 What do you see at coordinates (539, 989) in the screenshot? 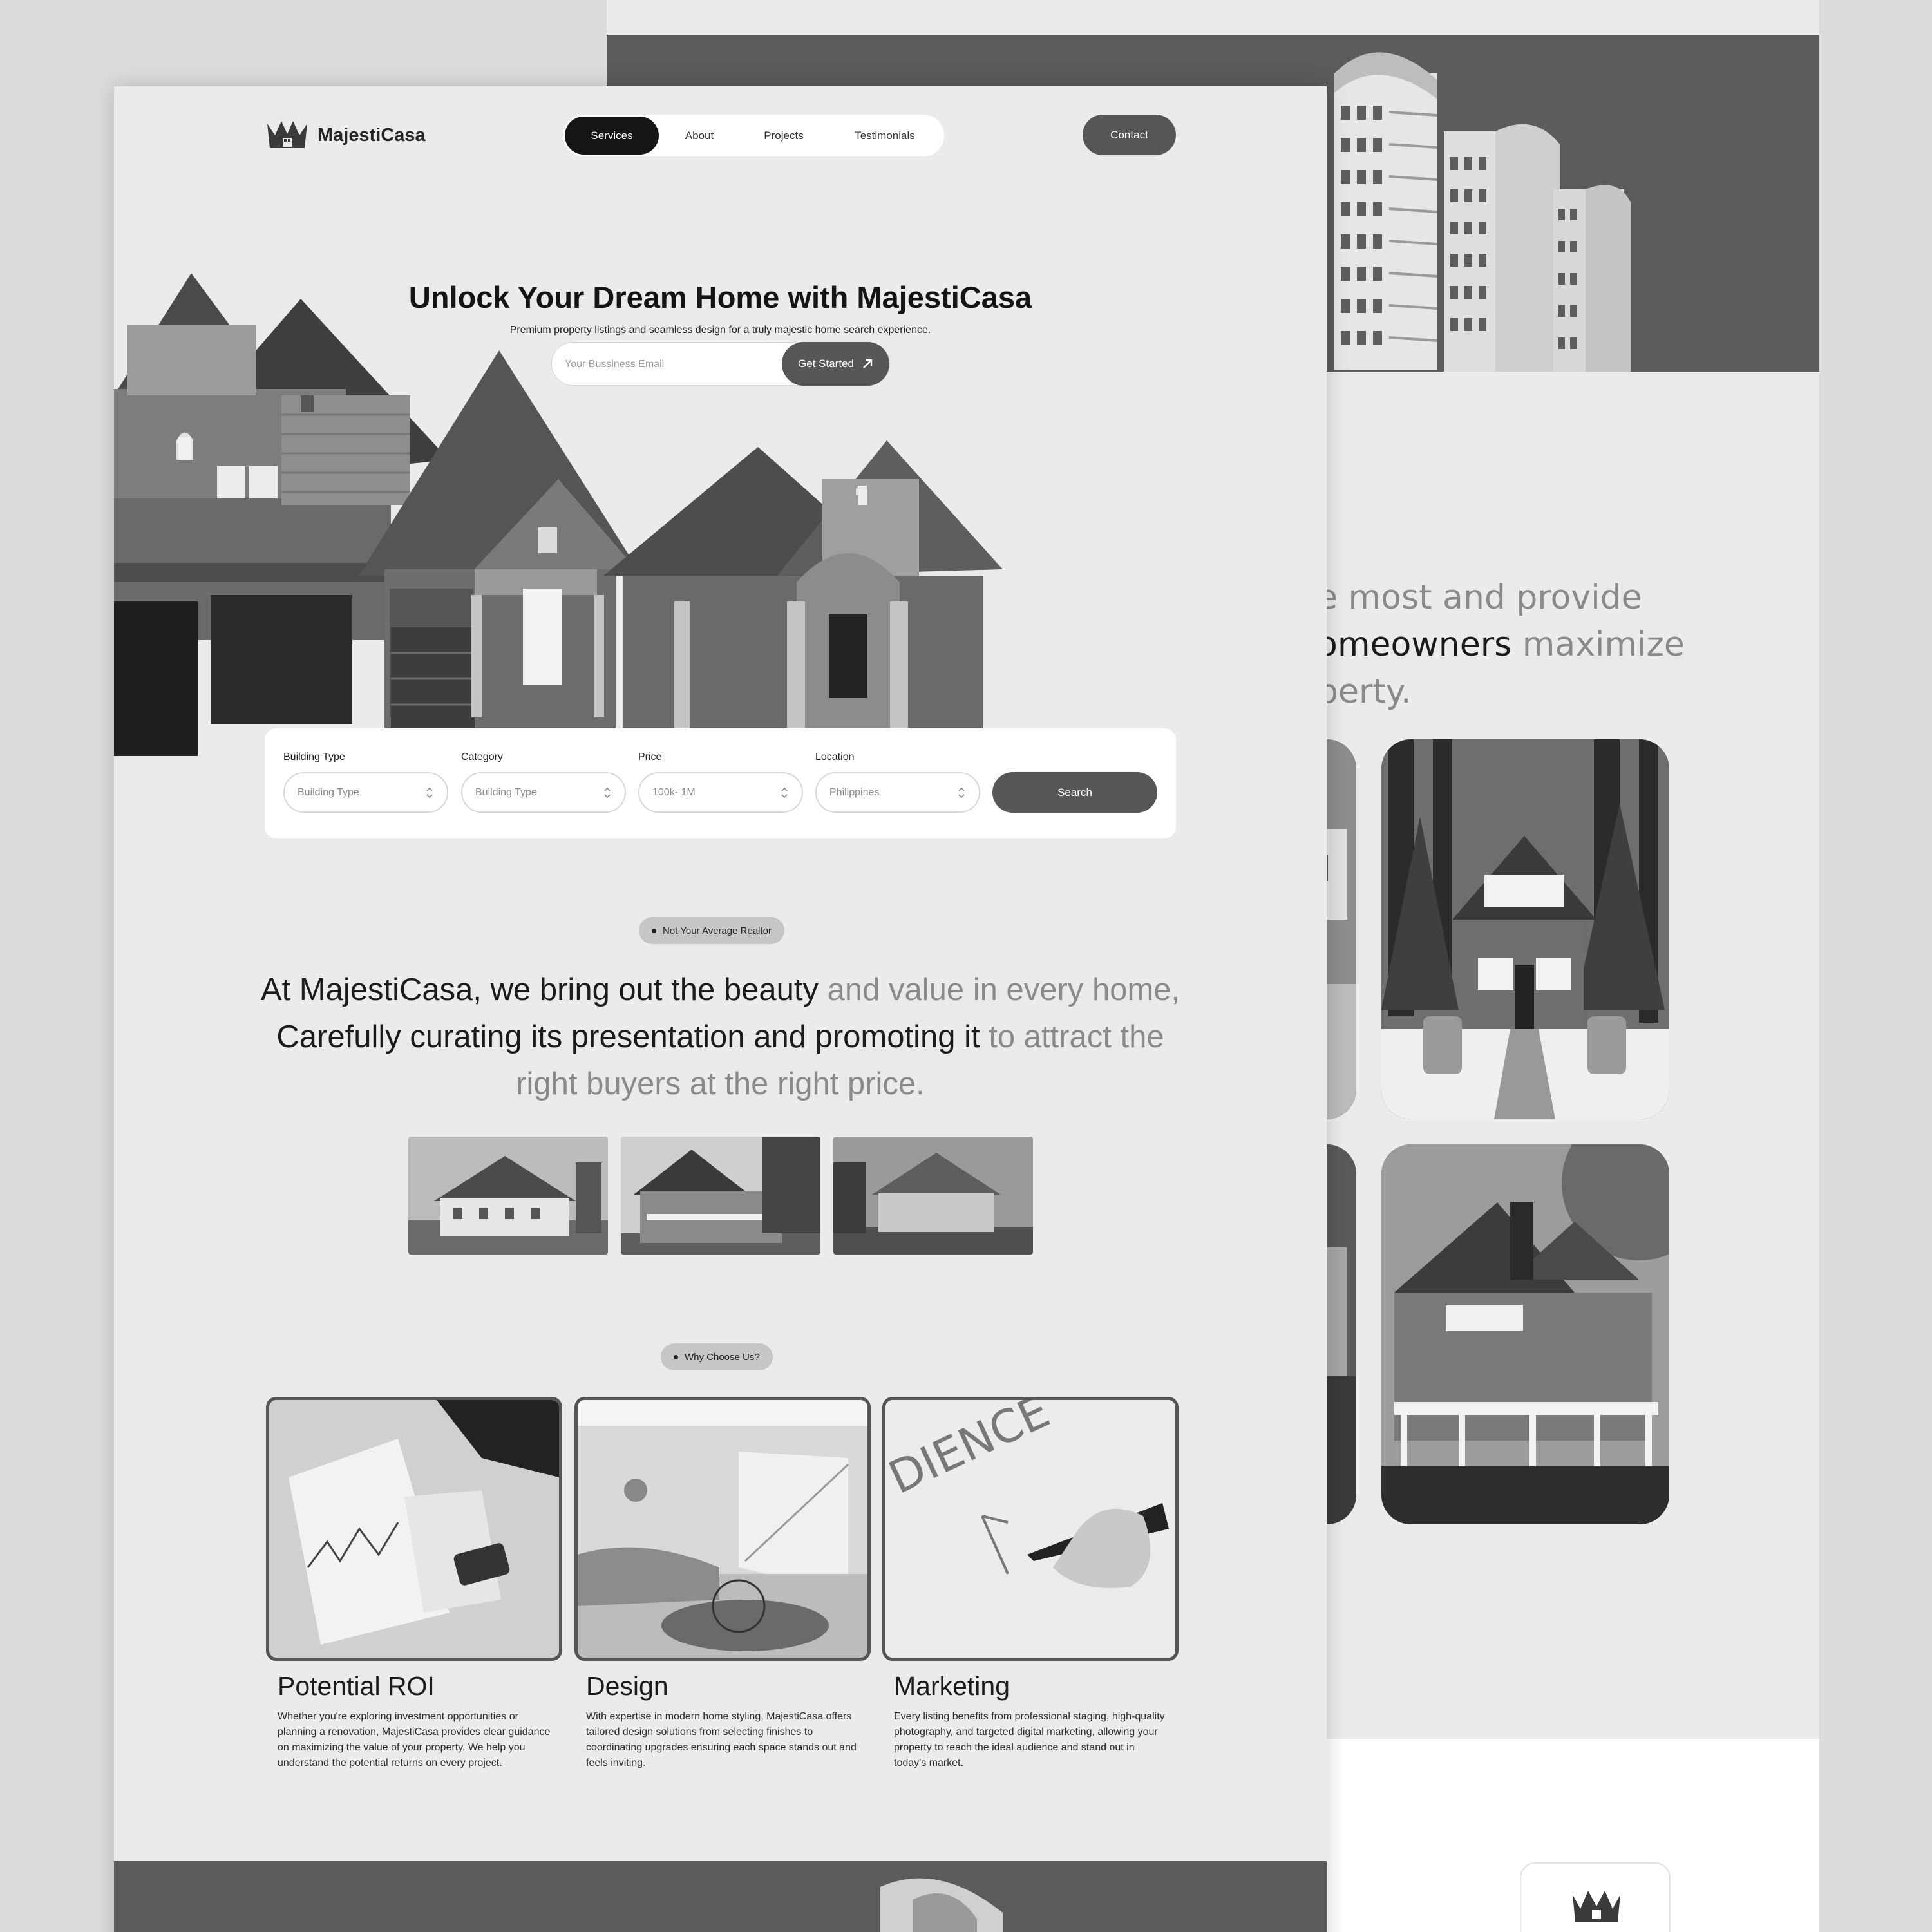
I see `about-text-dark: At MajestiCasa, we bring out the beauty` at bounding box center [539, 989].